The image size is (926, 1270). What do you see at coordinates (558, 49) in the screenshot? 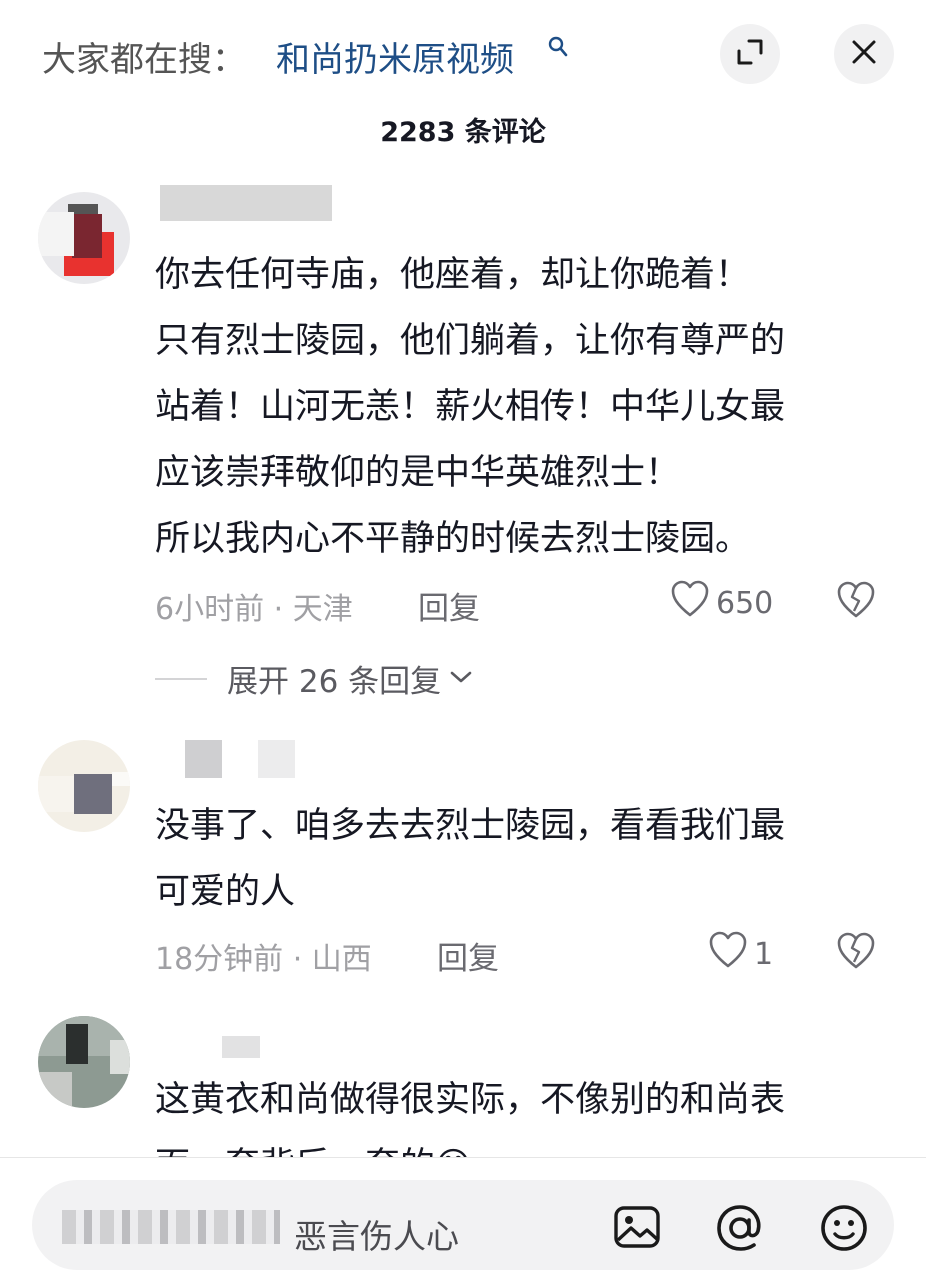
I see `search-icon` at bounding box center [558, 49].